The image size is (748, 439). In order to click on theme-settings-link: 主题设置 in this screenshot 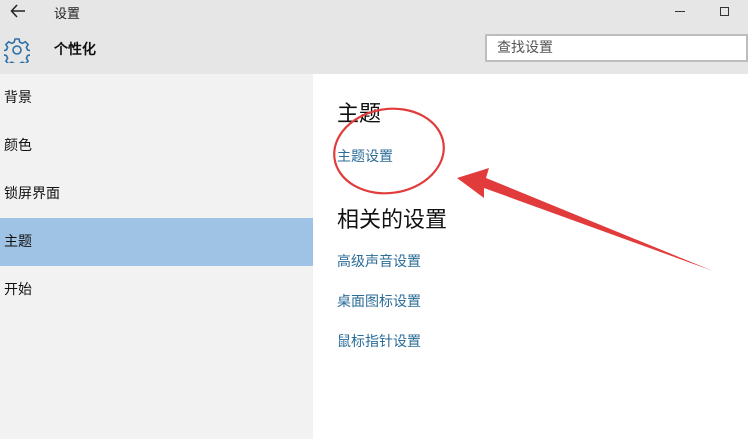, I will do `click(365, 156)`.